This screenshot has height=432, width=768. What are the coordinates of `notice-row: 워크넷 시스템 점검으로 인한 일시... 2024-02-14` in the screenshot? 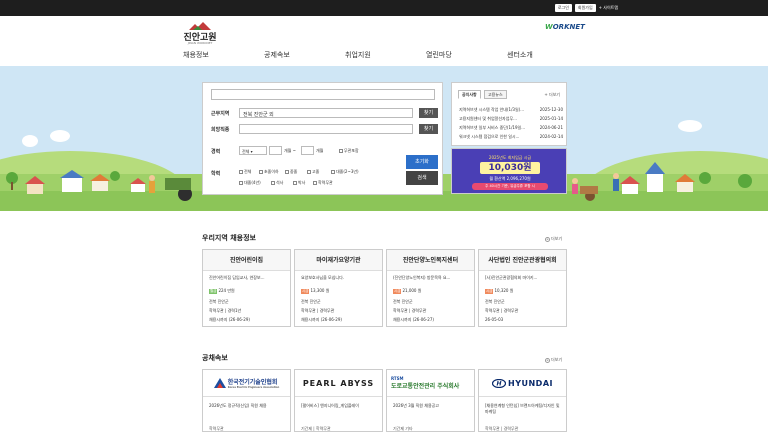 It's located at (511, 137).